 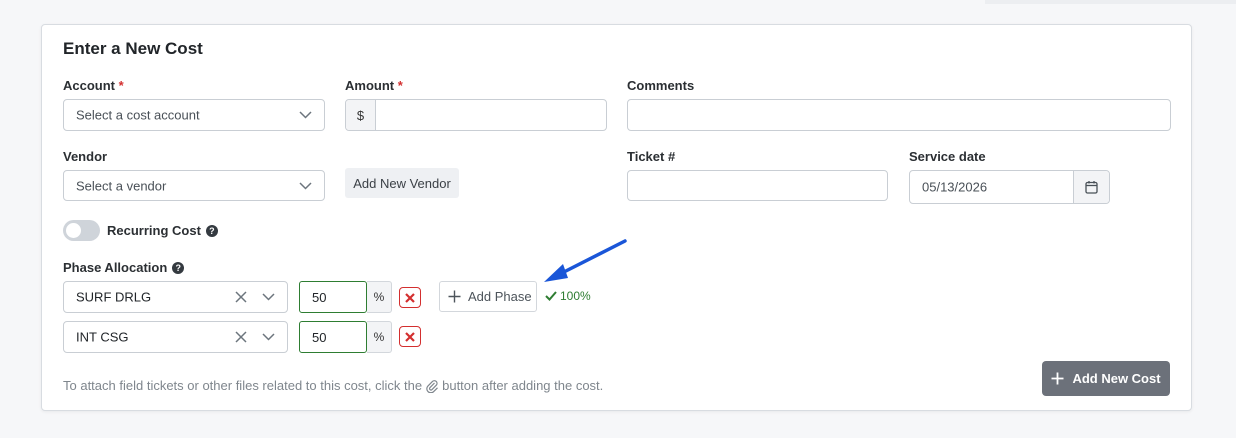 I want to click on add-new-vendor-button: Add New Vendor, so click(x=402, y=183).